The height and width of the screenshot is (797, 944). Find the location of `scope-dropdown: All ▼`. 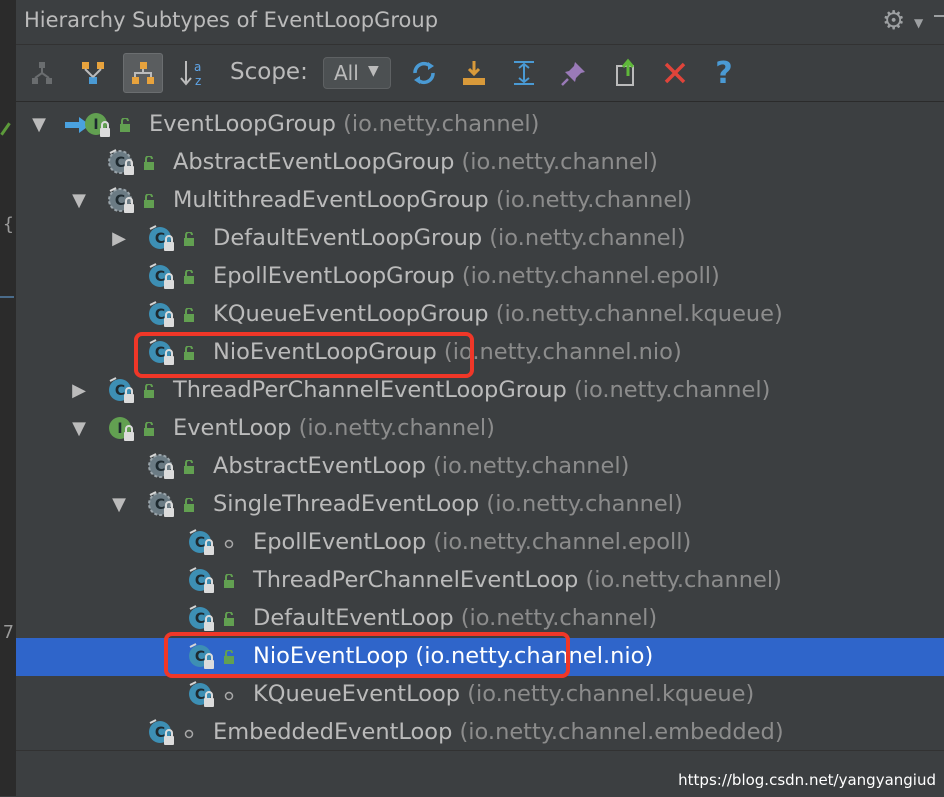

scope-dropdown: All ▼ is located at coordinates (357, 73).